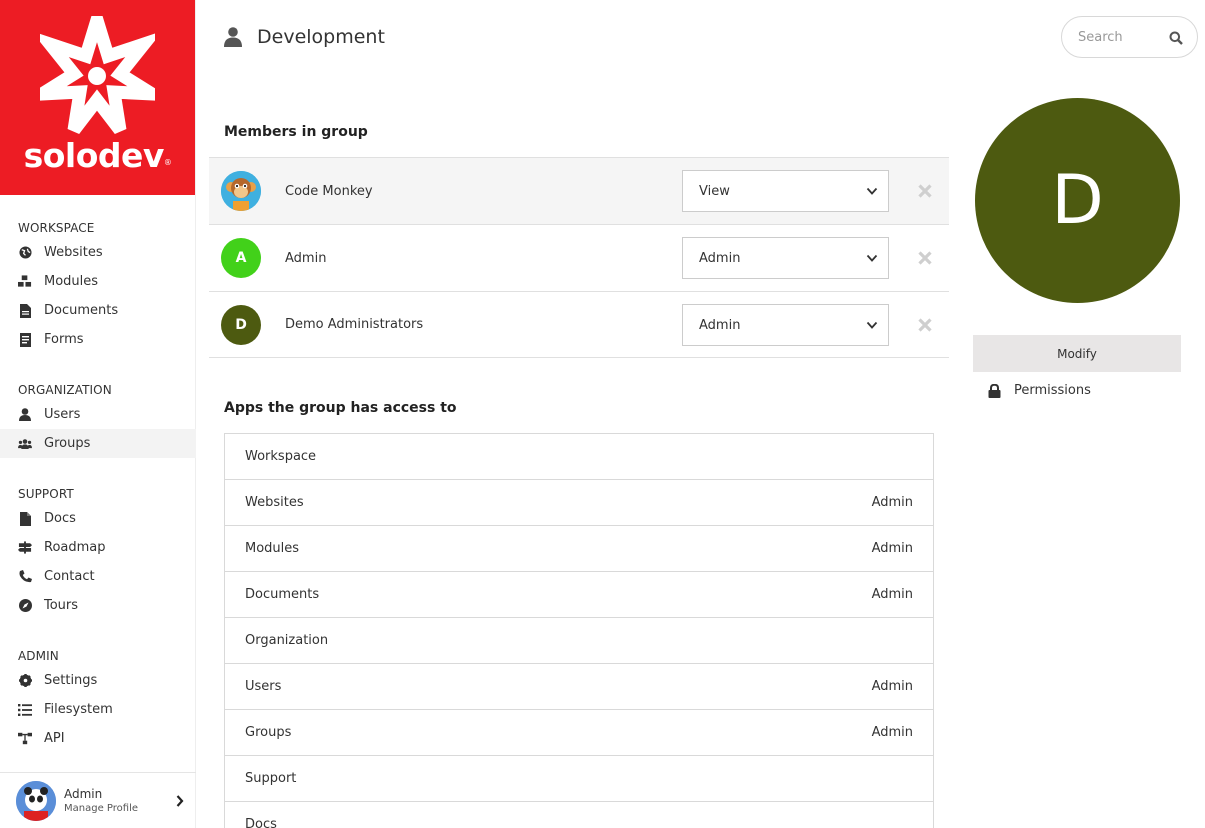 Image resolution: width=1205 pixels, height=828 pixels. Describe the element at coordinates (98, 518) in the screenshot. I see `sidebar-item-docs: Docs` at that location.